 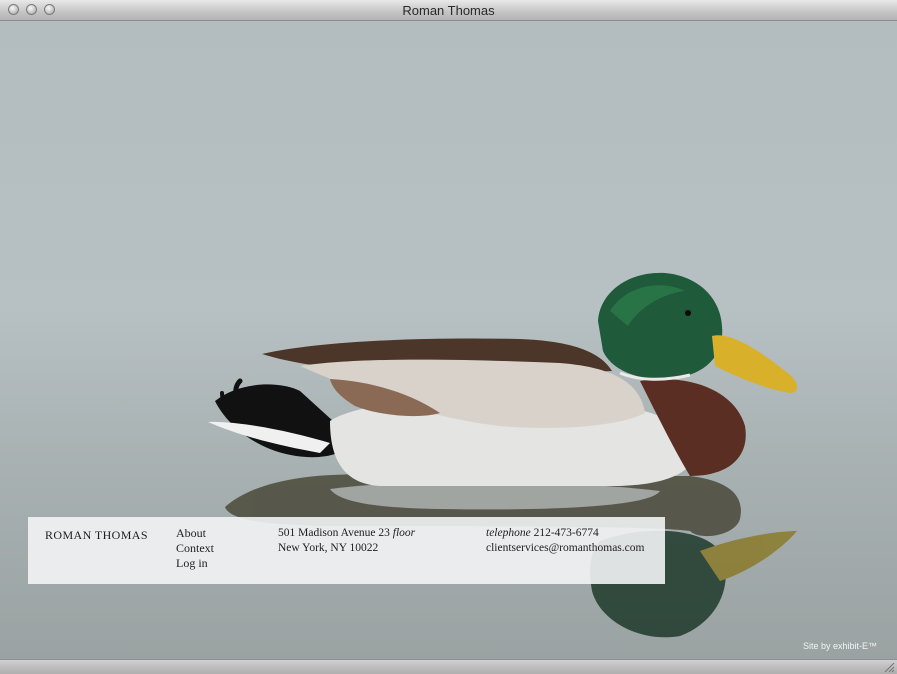 I want to click on address-floor: floor, so click(x=404, y=533).